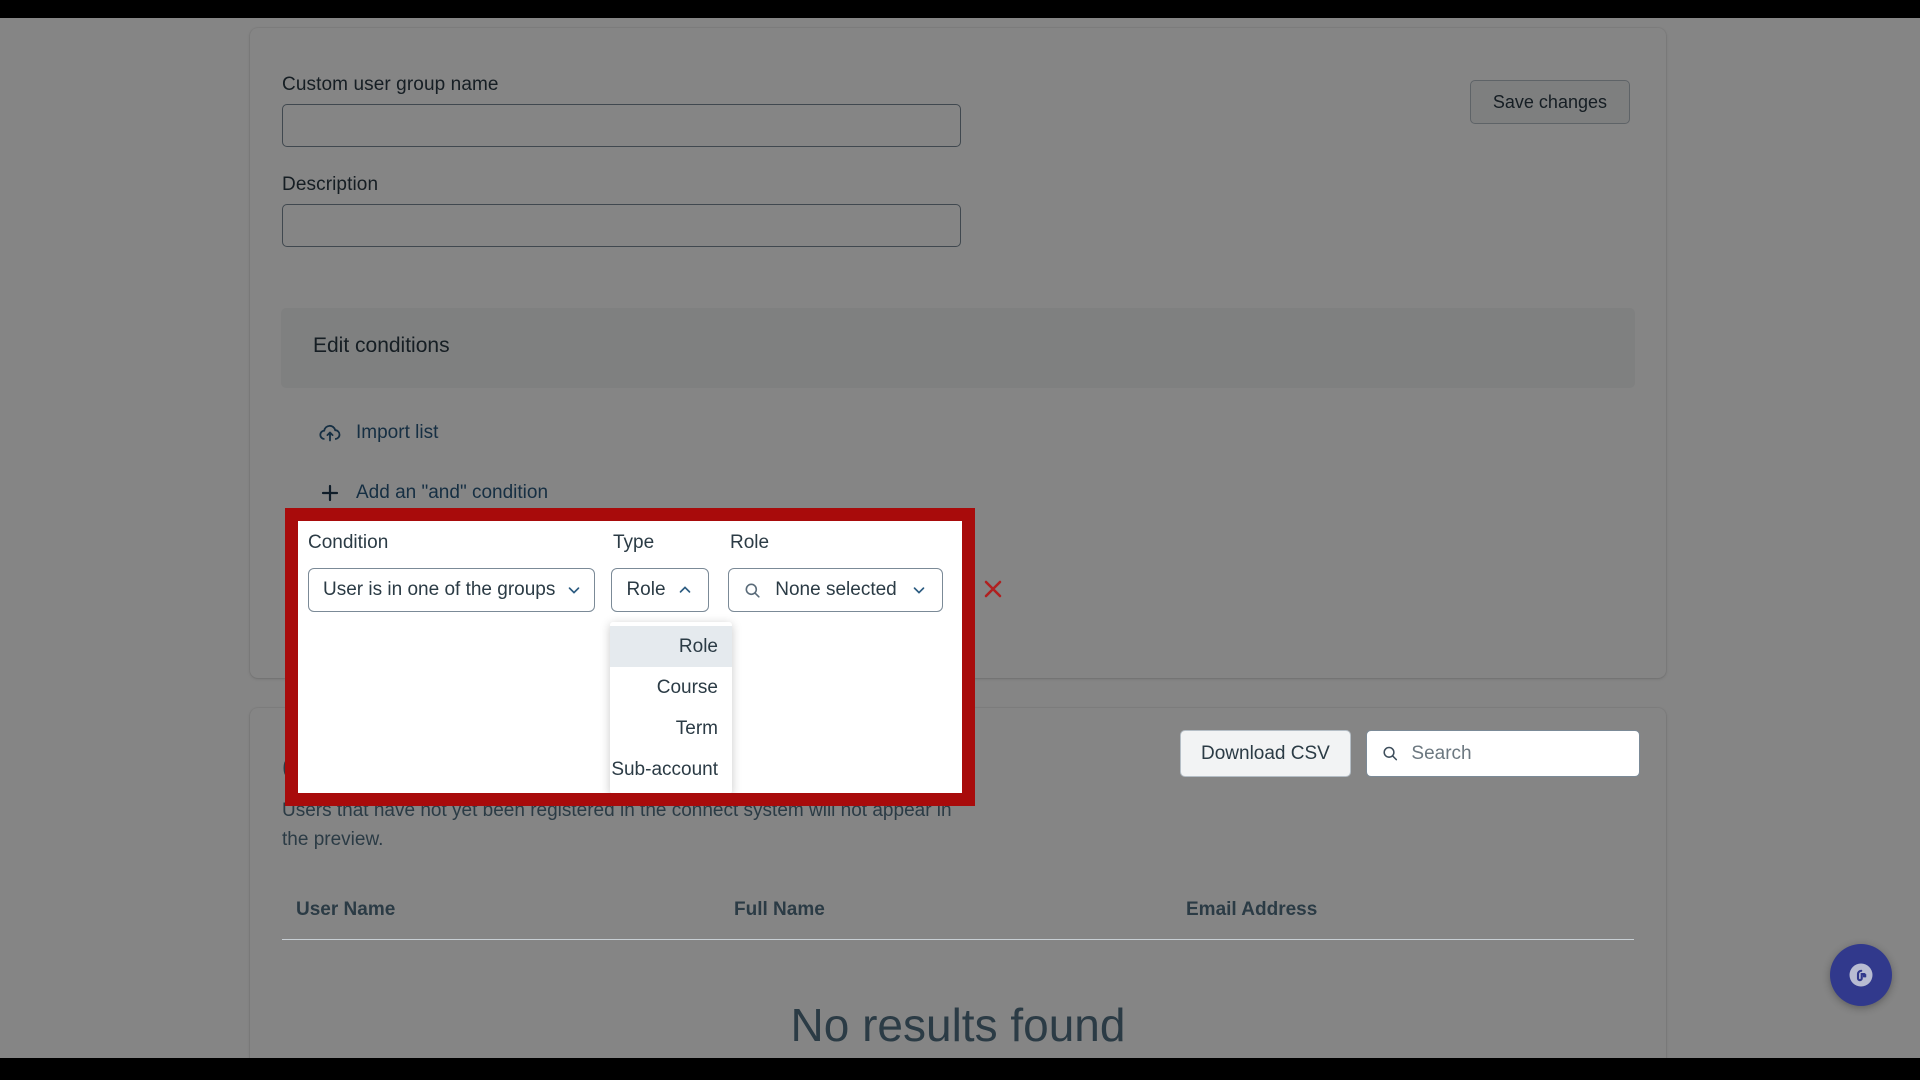 The width and height of the screenshot is (1920, 1080). Describe the element at coordinates (958, 910) in the screenshot. I see `table-header-row: User Name Full Name Email Address` at that location.